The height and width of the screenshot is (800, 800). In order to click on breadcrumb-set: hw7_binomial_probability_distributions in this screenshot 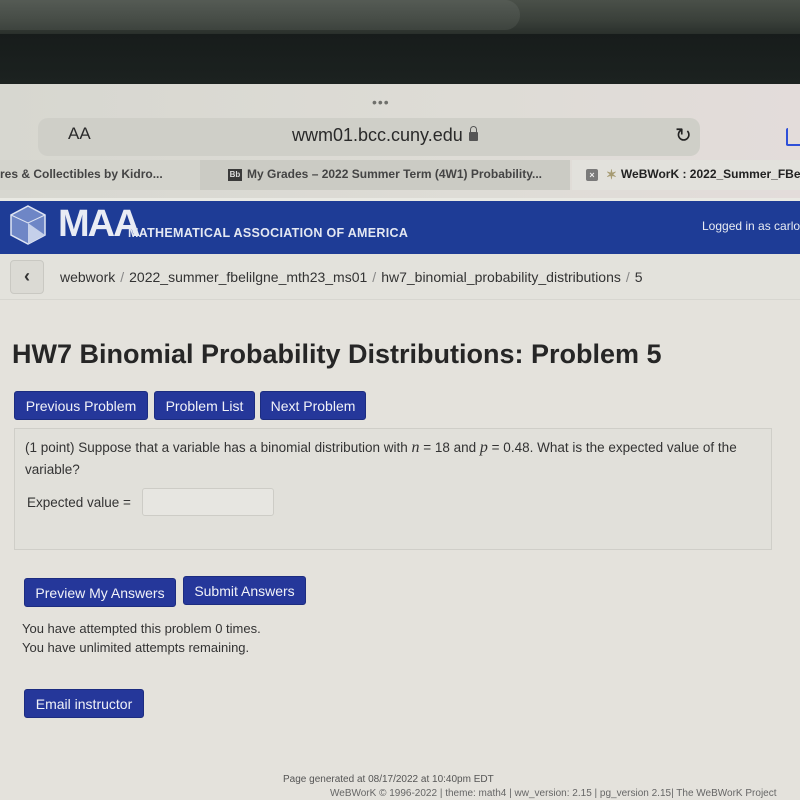, I will do `click(501, 277)`.